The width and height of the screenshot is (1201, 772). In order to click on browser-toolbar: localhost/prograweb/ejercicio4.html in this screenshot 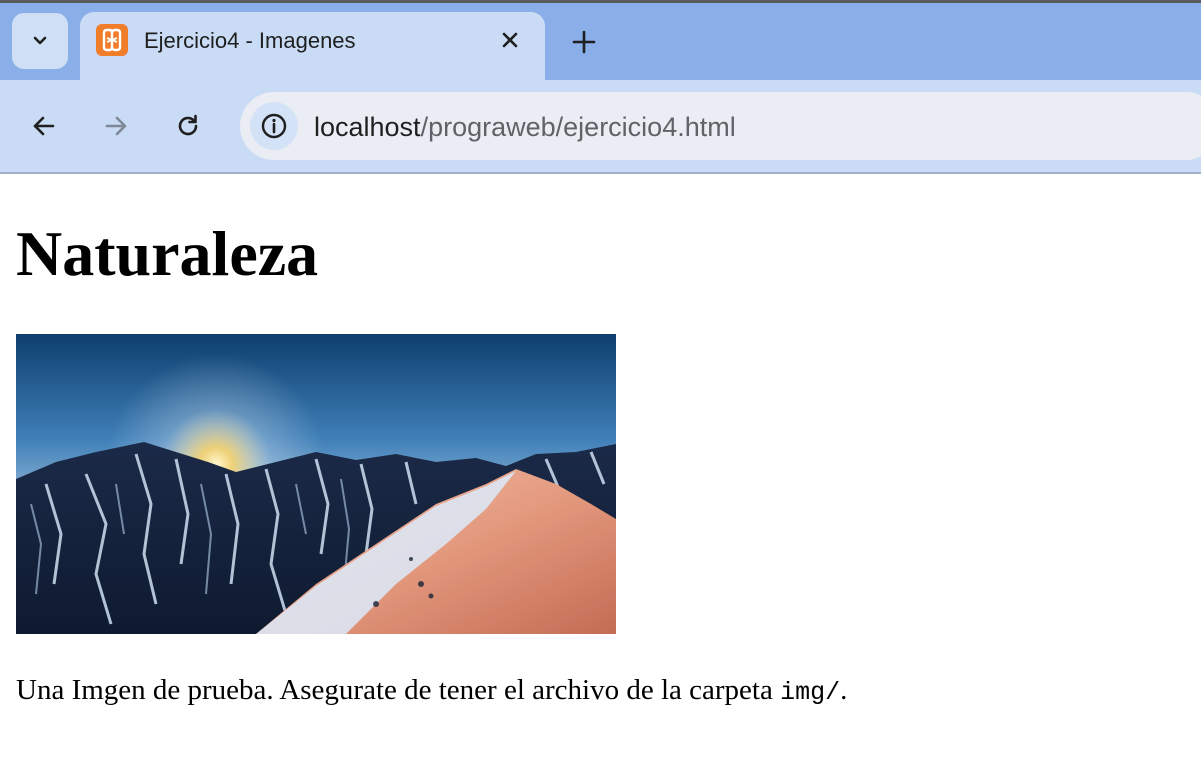, I will do `click(600, 126)`.